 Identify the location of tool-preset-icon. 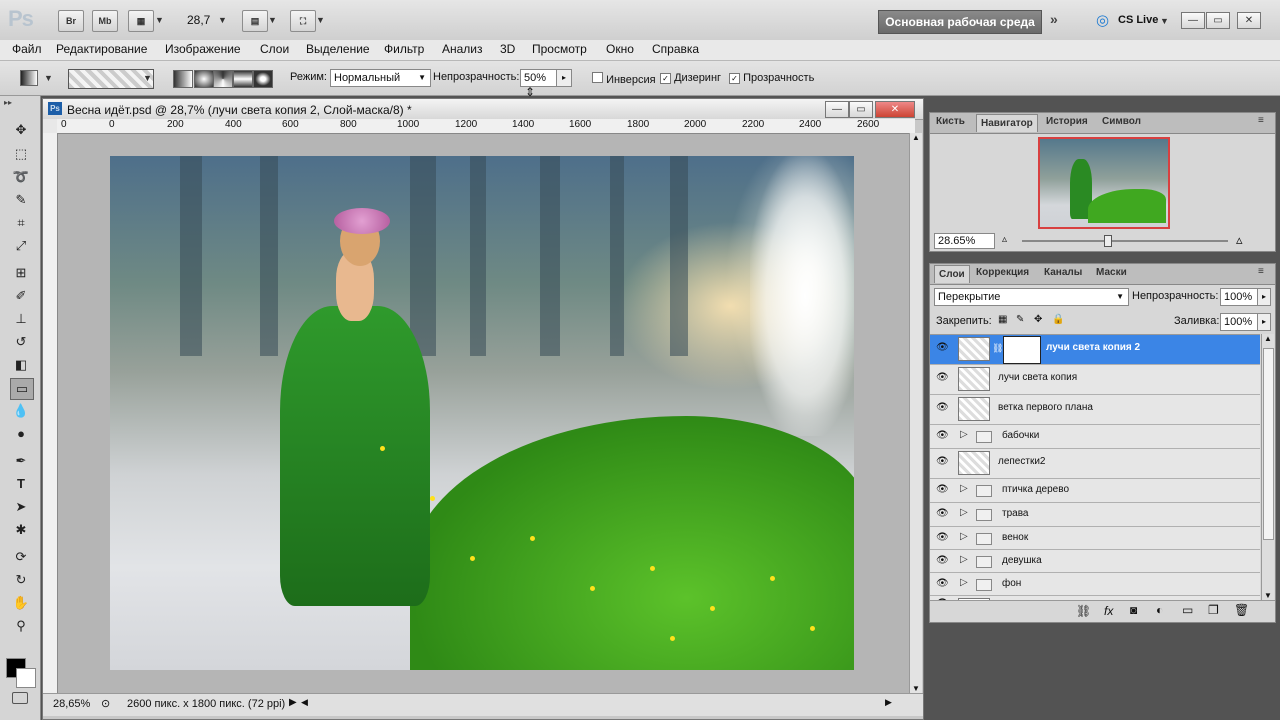
(29, 78).